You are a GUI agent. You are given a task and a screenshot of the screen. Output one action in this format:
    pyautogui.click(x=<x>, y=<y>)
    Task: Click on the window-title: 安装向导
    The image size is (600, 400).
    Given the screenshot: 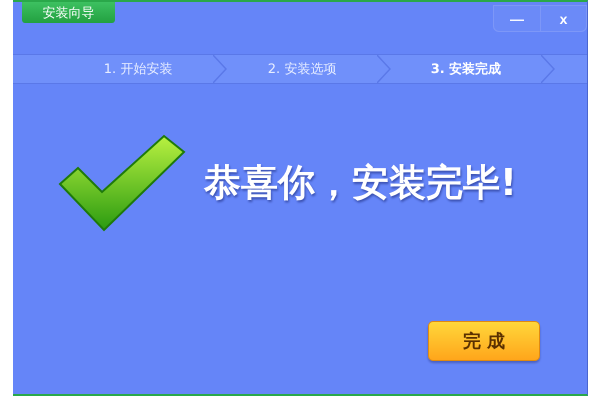 What is the action you would take?
    pyautogui.click(x=68, y=12)
    